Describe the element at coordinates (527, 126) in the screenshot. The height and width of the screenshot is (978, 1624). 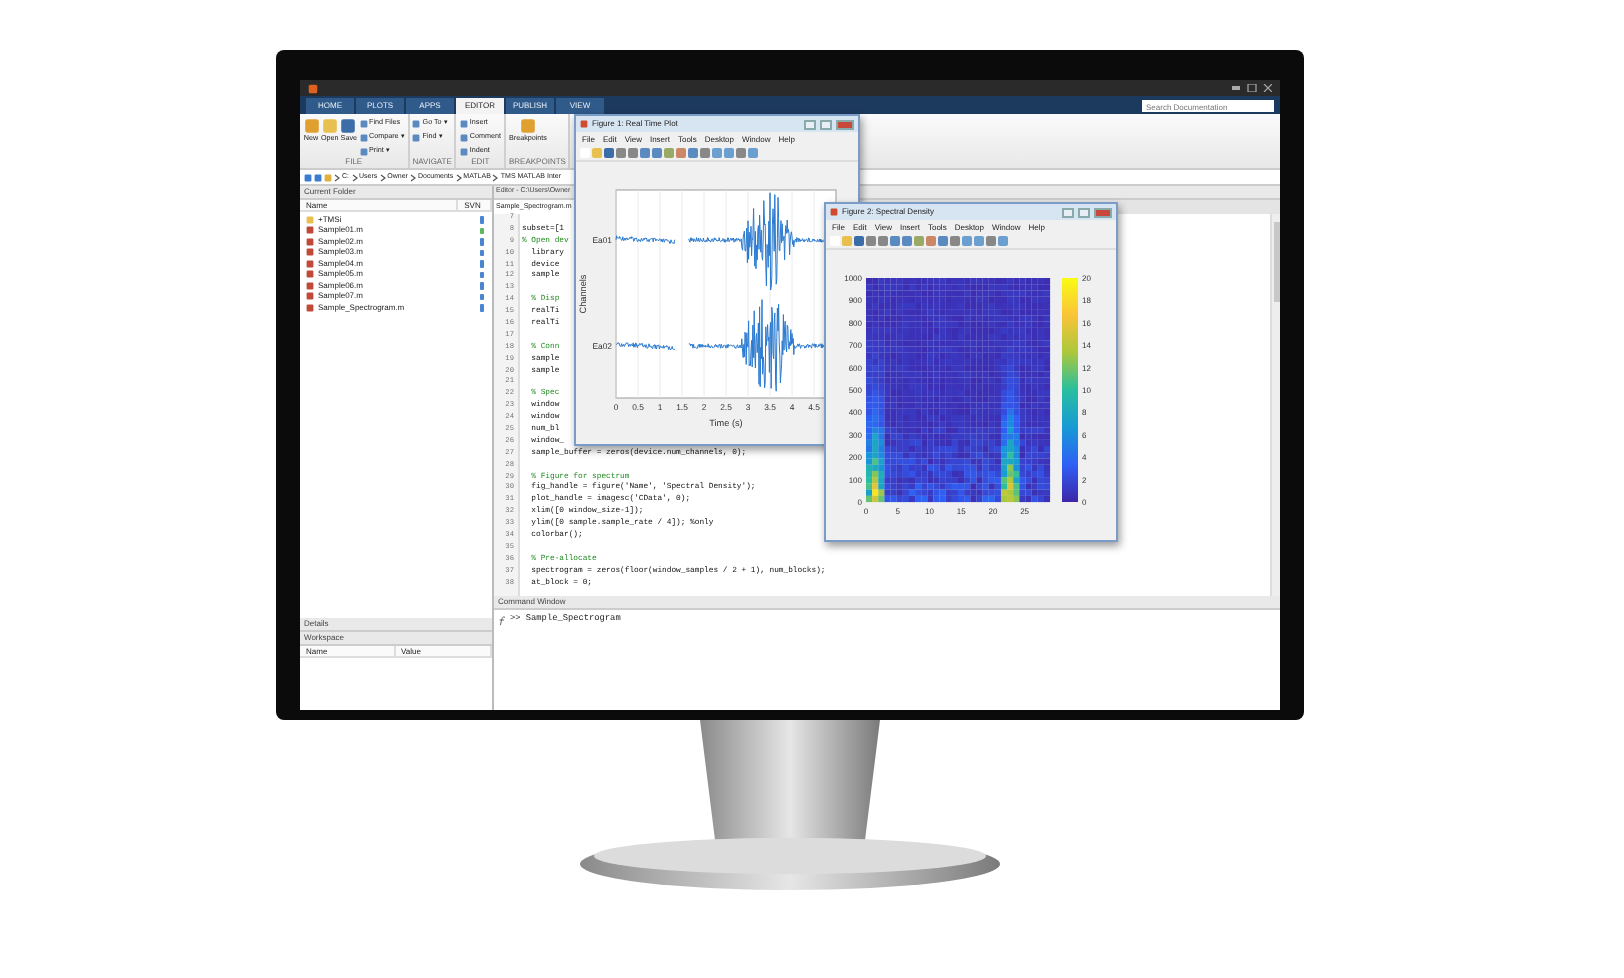
I see `toolstrip-icon` at that location.